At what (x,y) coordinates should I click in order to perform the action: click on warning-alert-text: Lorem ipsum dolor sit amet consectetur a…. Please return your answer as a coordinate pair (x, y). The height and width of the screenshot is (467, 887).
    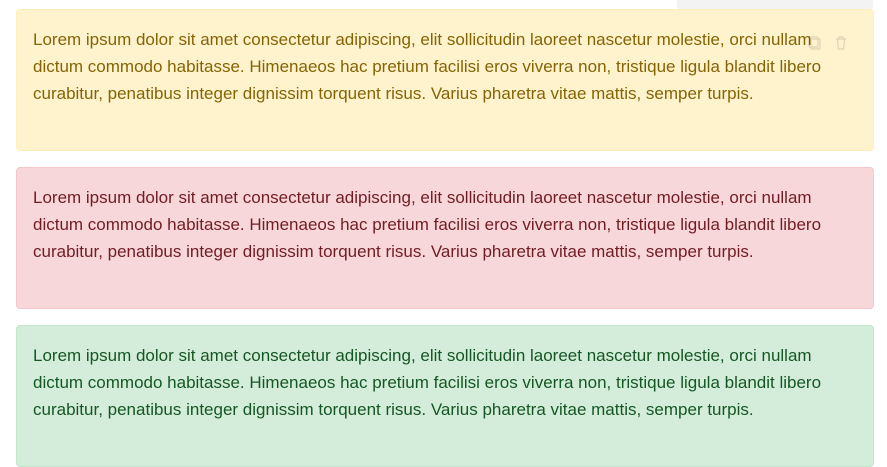
    Looking at the image, I should click on (427, 66).